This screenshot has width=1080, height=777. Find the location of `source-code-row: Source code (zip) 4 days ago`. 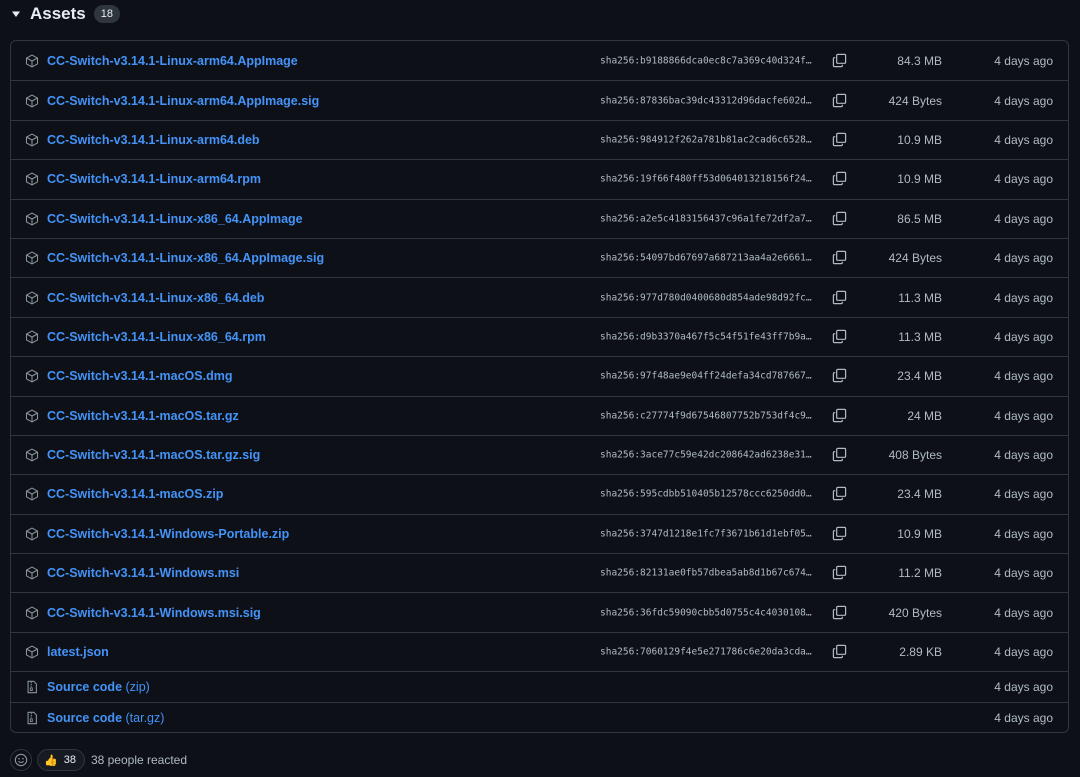

source-code-row: Source code (zip) 4 days ago is located at coordinates (539, 686).